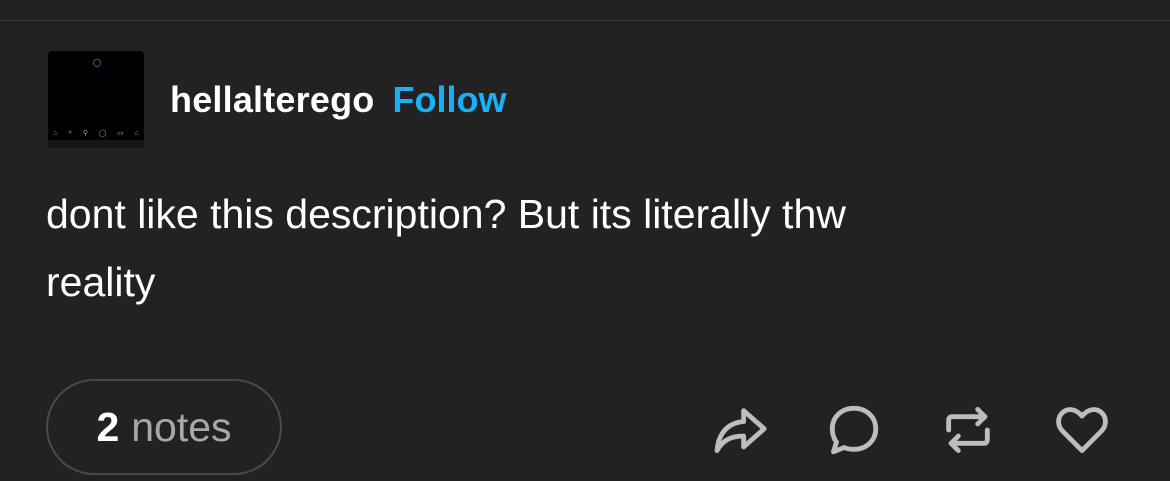 The width and height of the screenshot is (1170, 481). What do you see at coordinates (97, 63) in the screenshot?
I see `avatar-dot` at bounding box center [97, 63].